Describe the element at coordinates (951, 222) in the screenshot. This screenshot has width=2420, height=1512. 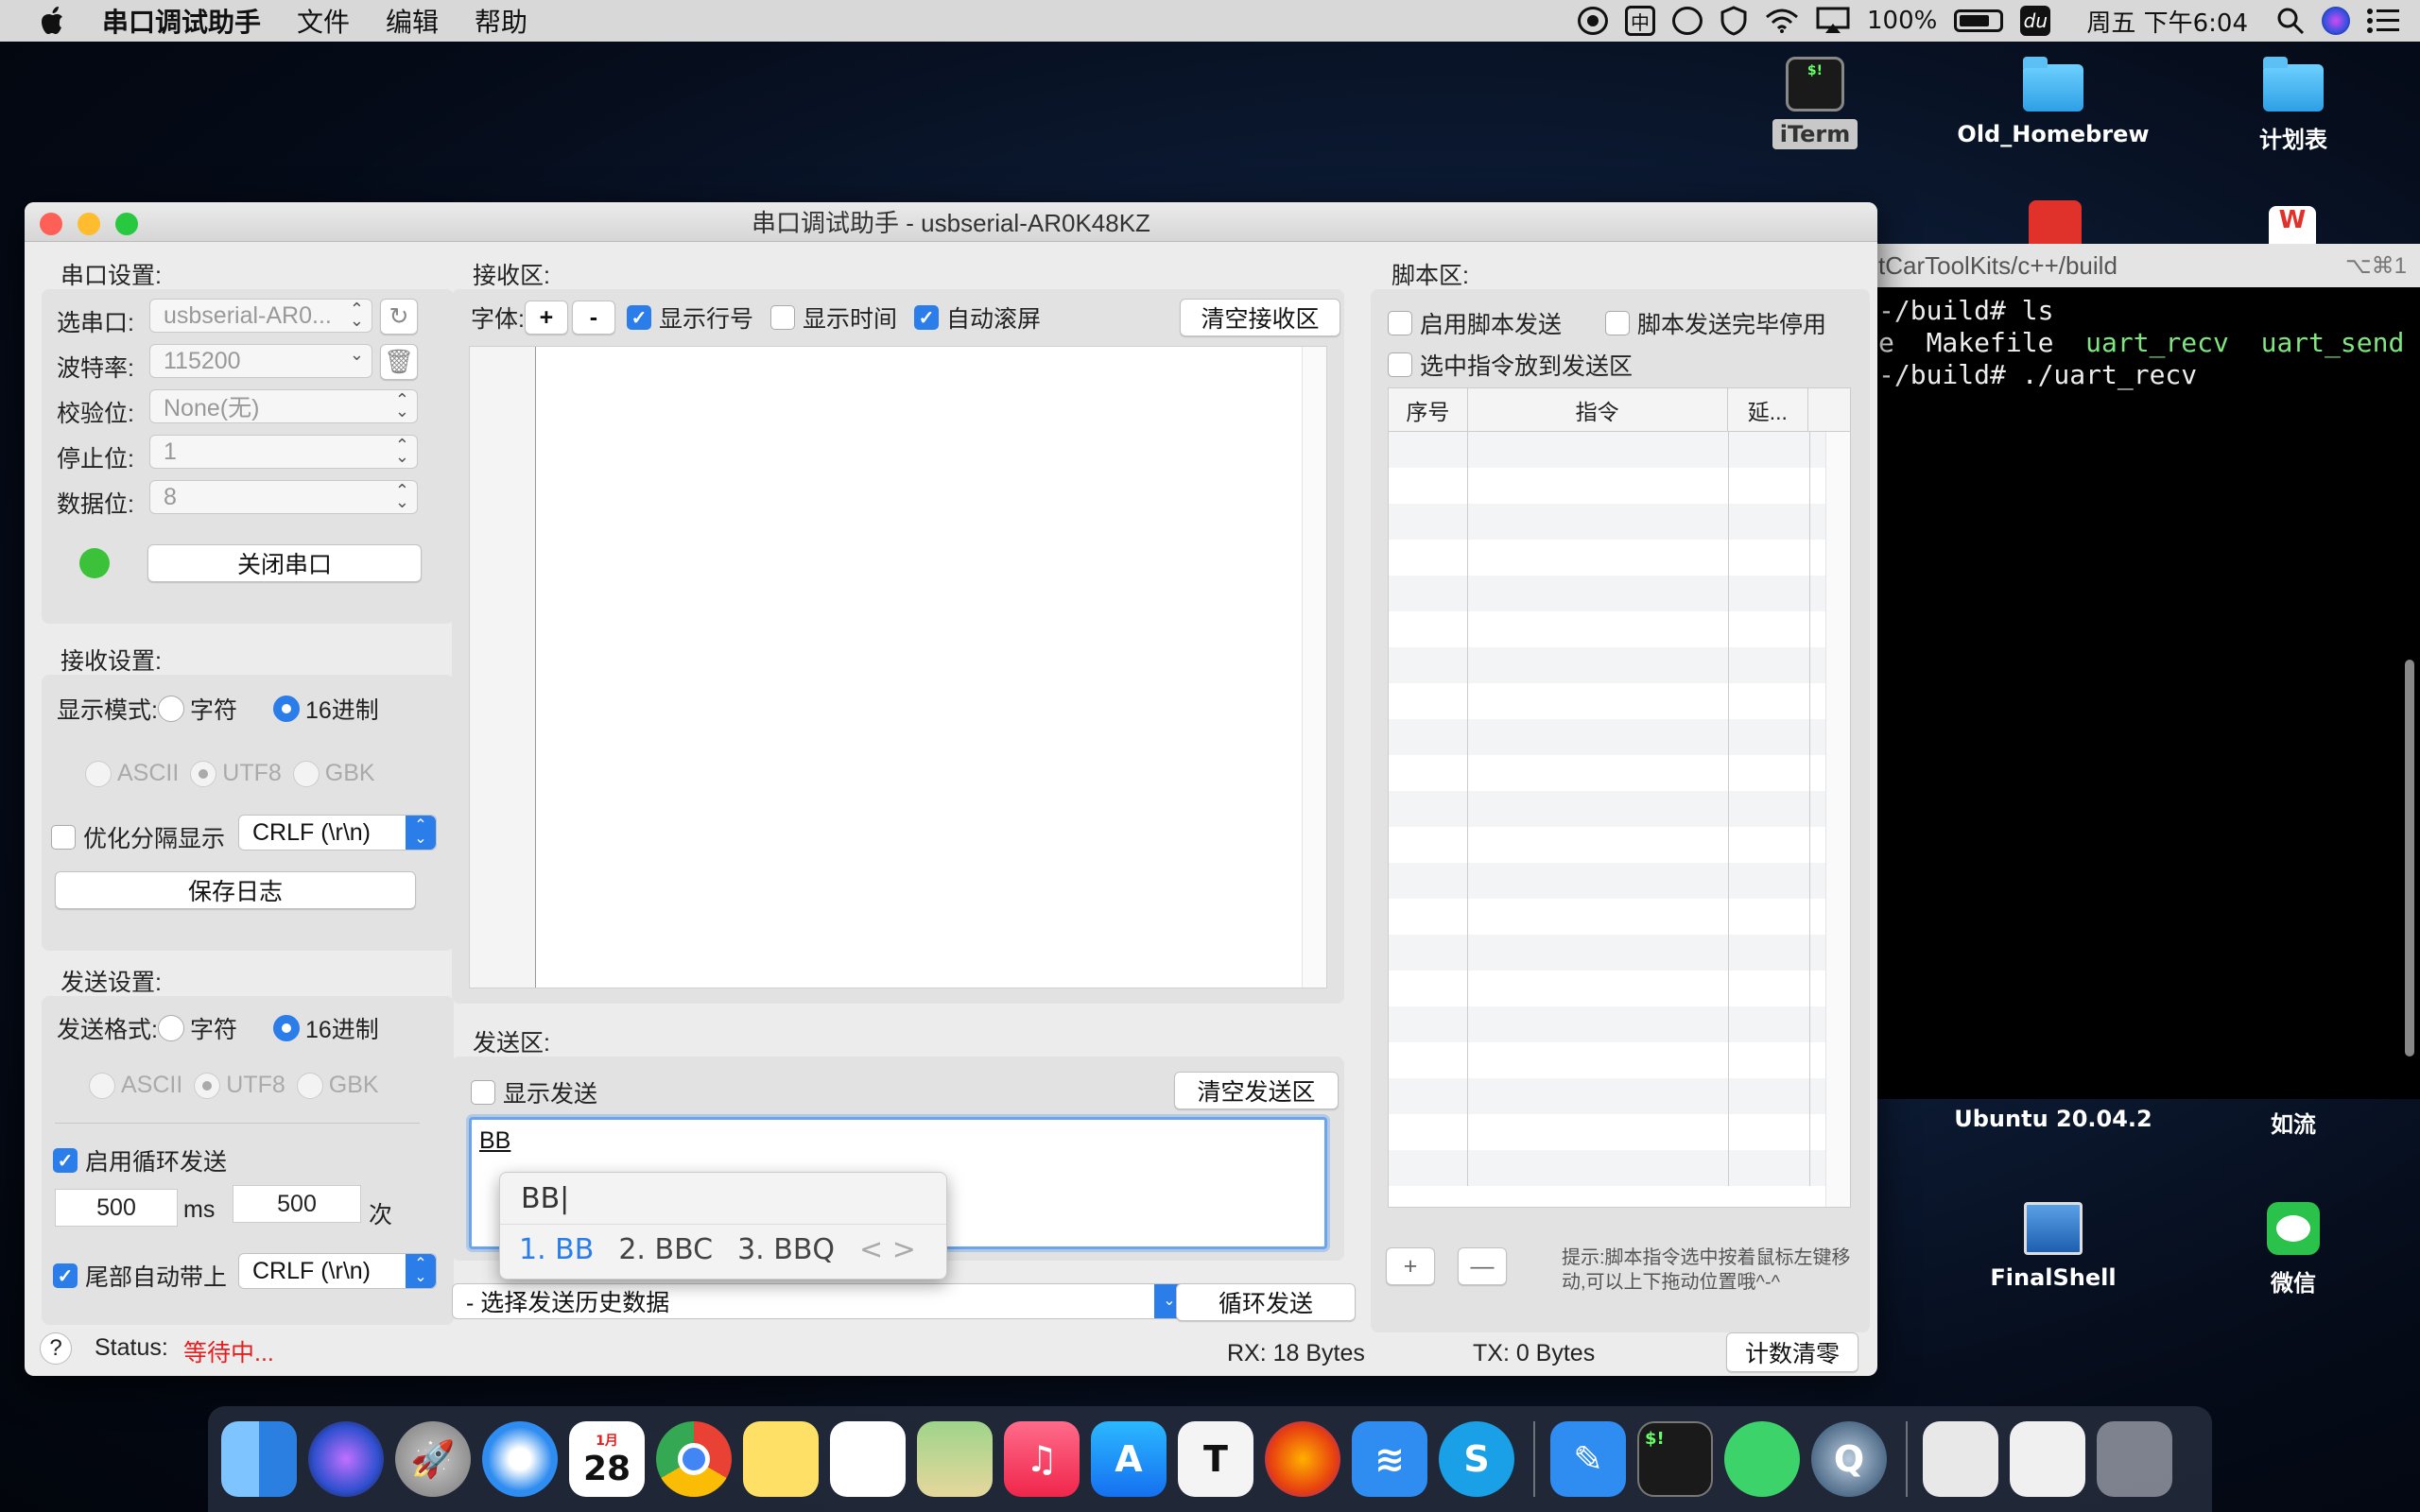
I see `window-titlebar: 串口调试助手 - usbserial-AR0K48KZ` at that location.